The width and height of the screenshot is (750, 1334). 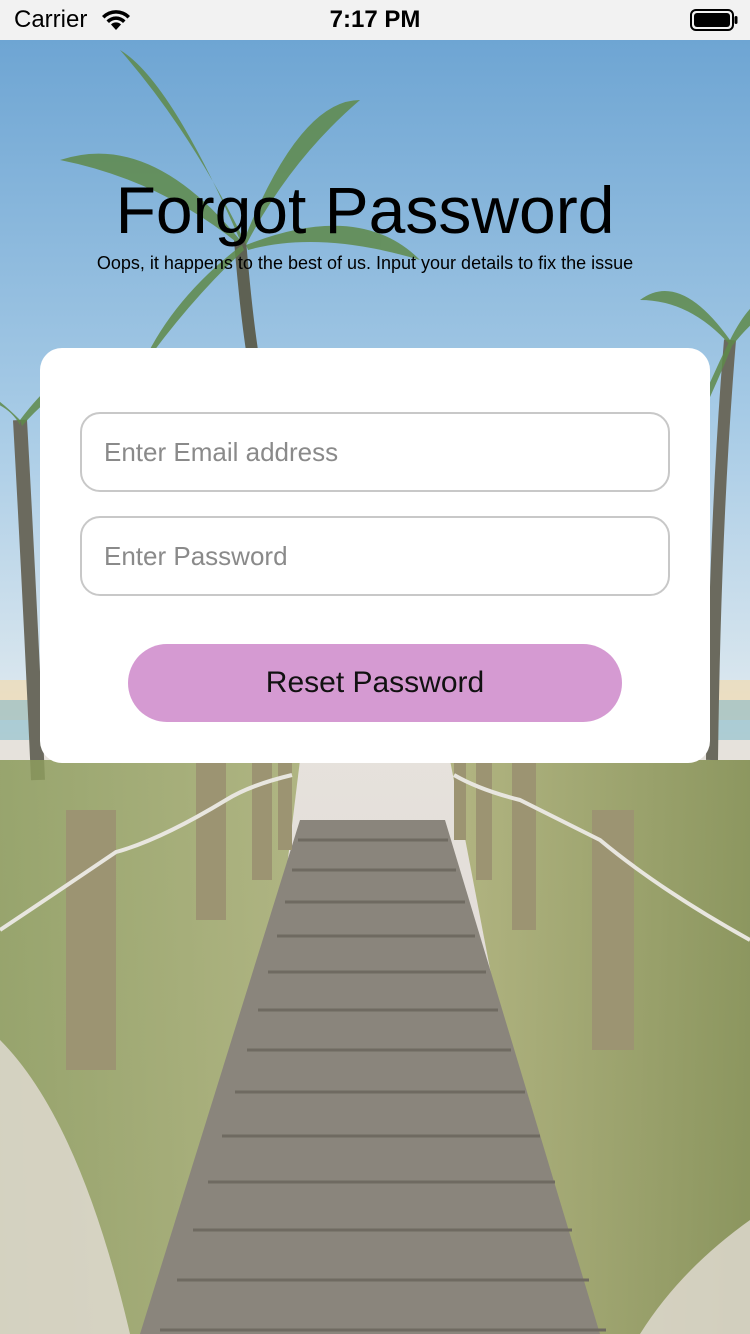 I want to click on page-title: Forgot Password, so click(x=365, y=210).